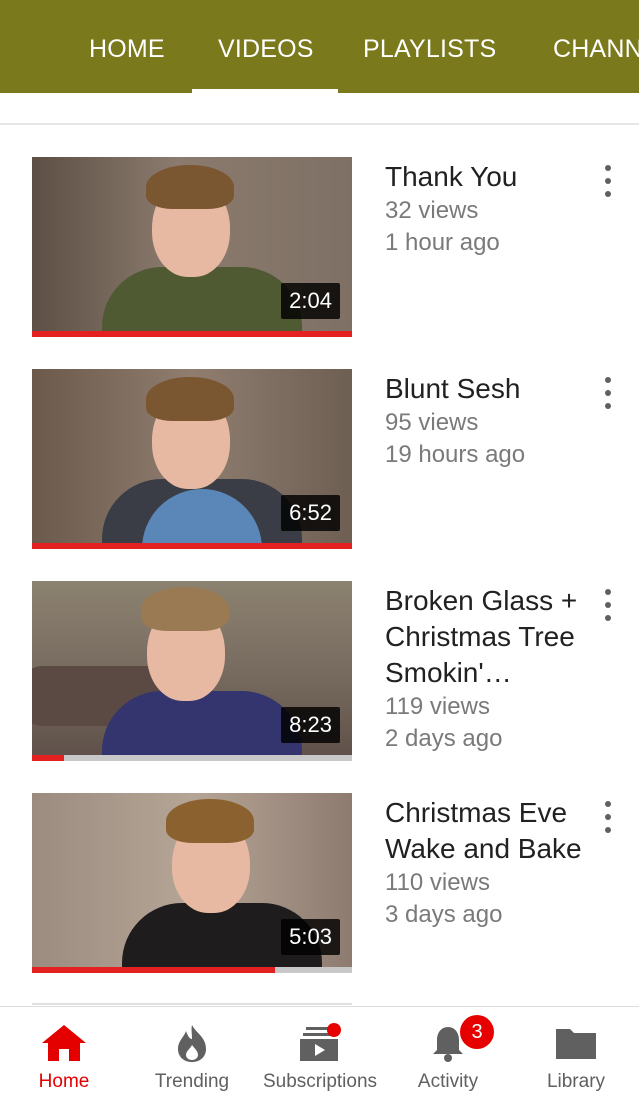  Describe the element at coordinates (485, 389) in the screenshot. I see `video-title: Blunt Sesh` at that location.